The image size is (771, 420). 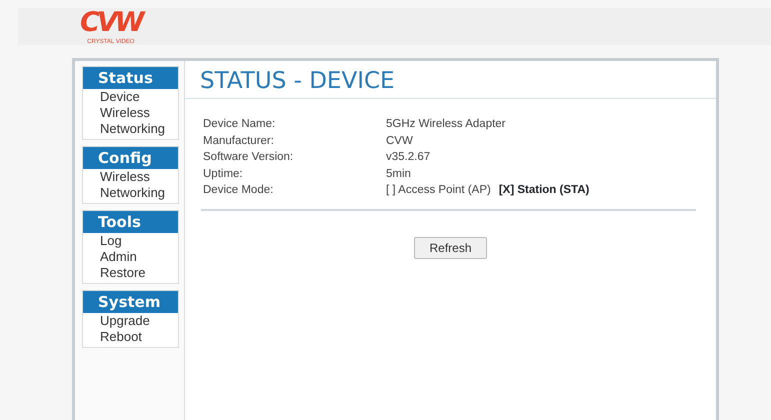 I want to click on field-label: Device Mode:, so click(x=238, y=190).